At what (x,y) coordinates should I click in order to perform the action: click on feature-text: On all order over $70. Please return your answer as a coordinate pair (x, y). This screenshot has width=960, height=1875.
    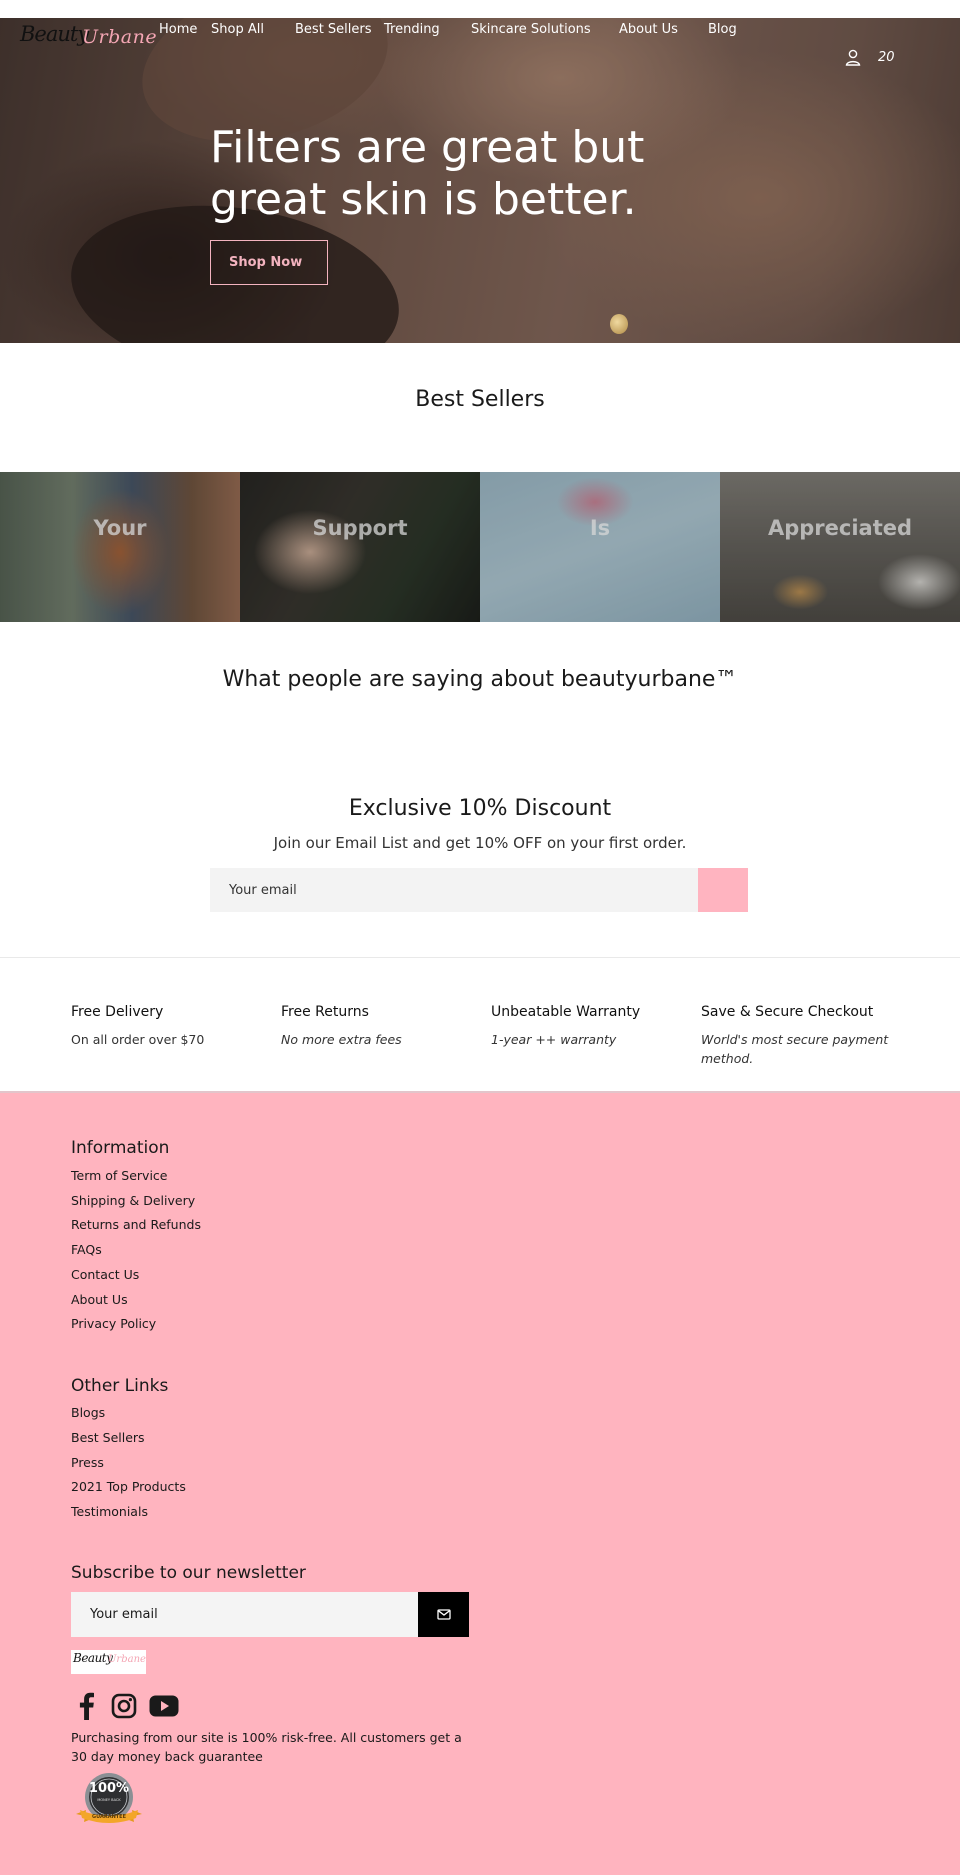
    Looking at the image, I should click on (138, 1039).